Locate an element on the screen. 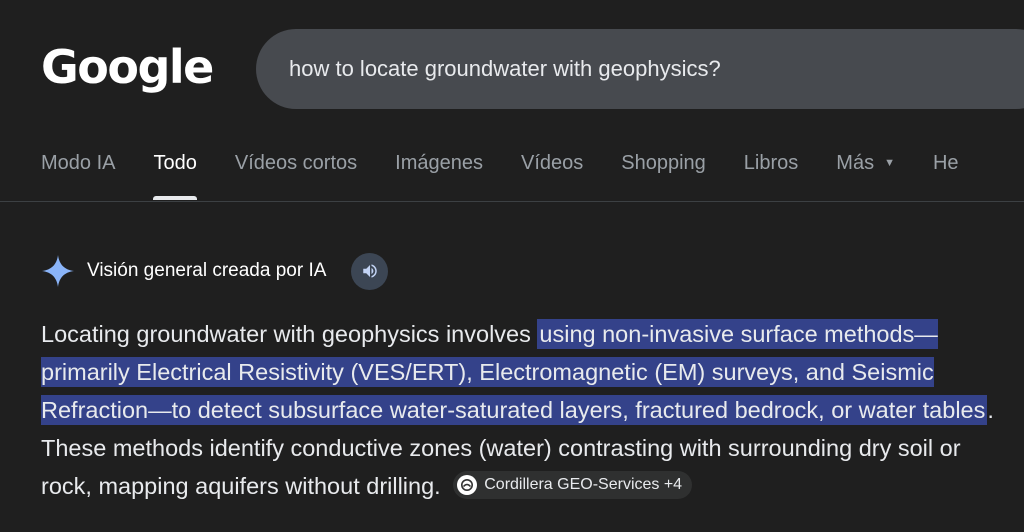 This screenshot has height=532, width=1024. ai-overview-header: Visión general creada por IA is located at coordinates (215, 271).